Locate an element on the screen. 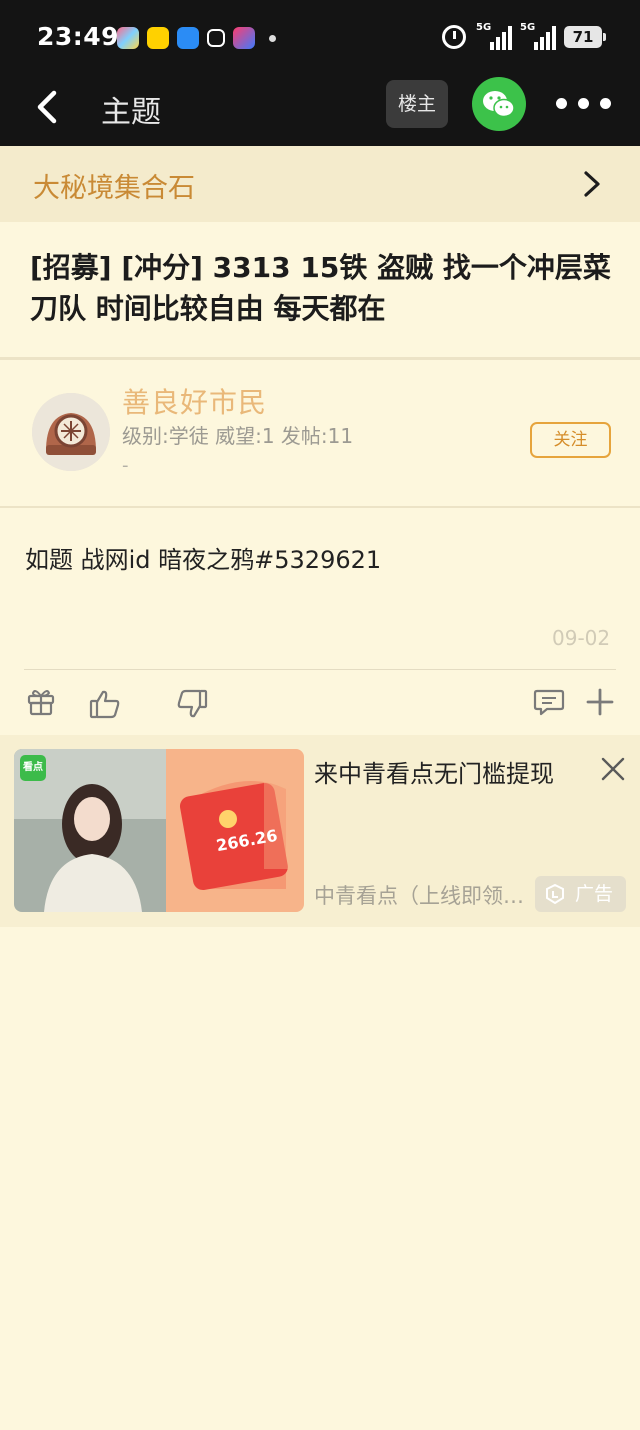 The height and width of the screenshot is (1430, 640). wechat-icon is located at coordinates (499, 104).